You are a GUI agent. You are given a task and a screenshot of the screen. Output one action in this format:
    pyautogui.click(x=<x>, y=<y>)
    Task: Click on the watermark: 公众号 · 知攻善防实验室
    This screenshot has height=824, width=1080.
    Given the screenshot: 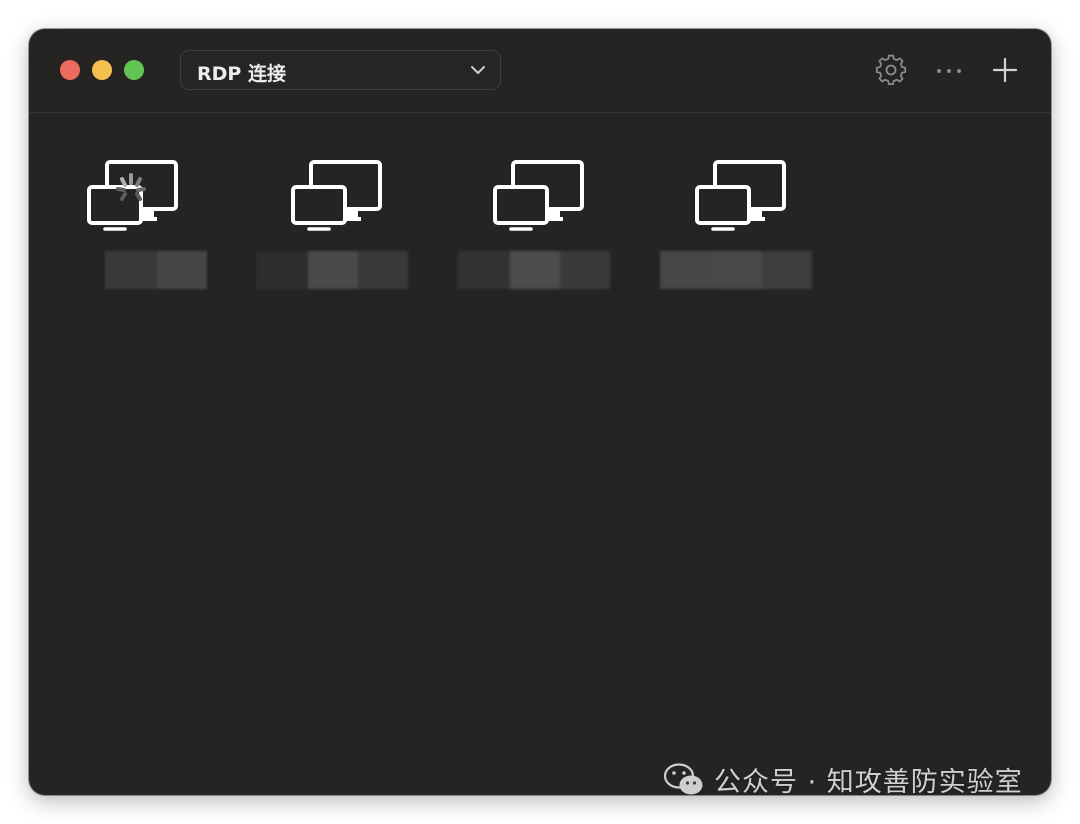 What is the action you would take?
    pyautogui.click(x=842, y=779)
    